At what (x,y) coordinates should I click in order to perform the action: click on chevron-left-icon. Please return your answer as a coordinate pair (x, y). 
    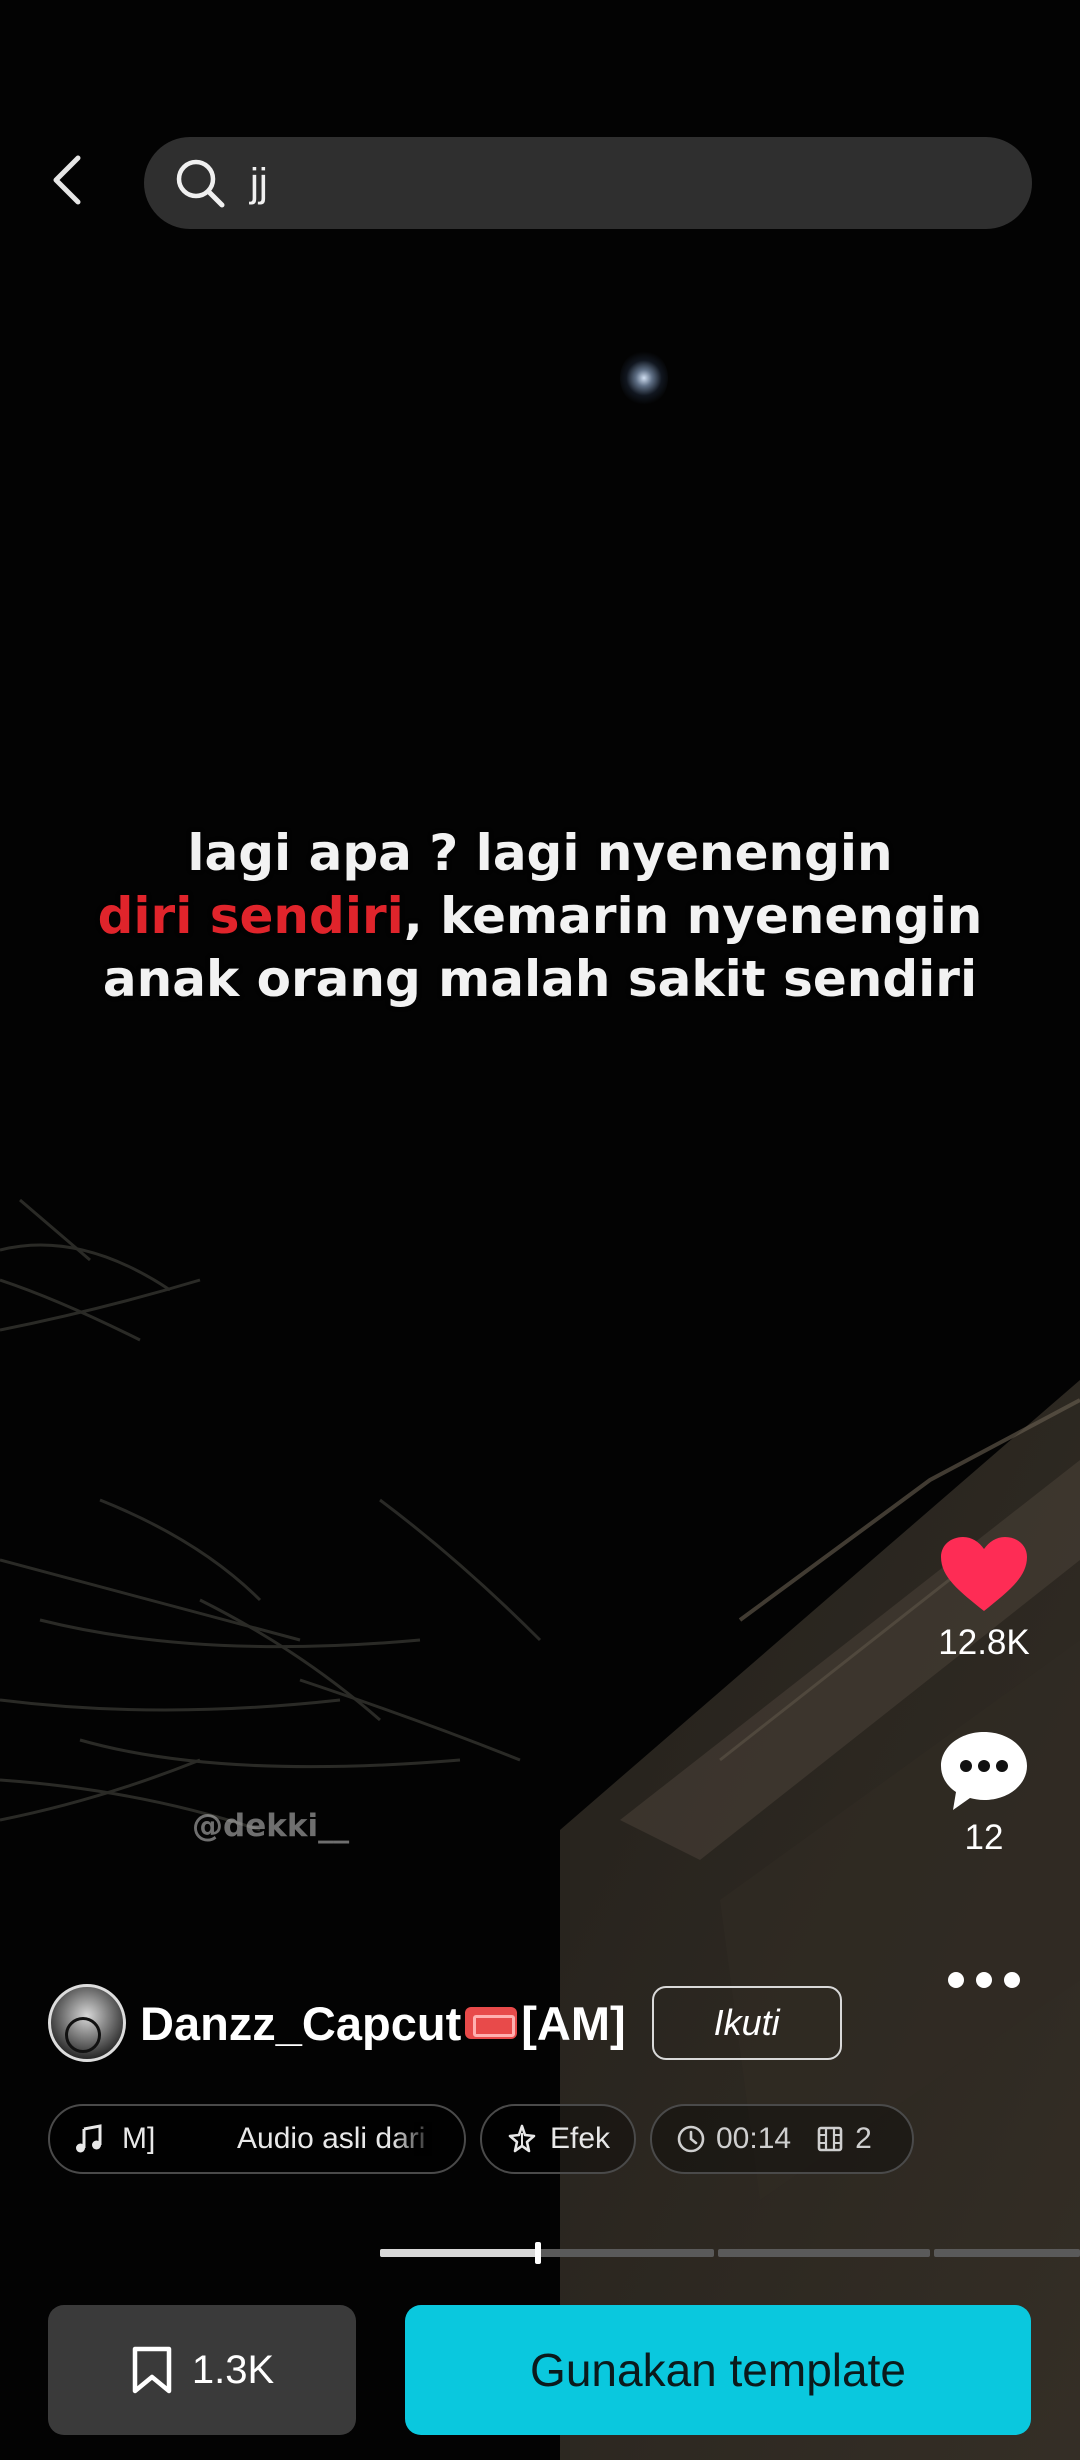
    Looking at the image, I should click on (67, 180).